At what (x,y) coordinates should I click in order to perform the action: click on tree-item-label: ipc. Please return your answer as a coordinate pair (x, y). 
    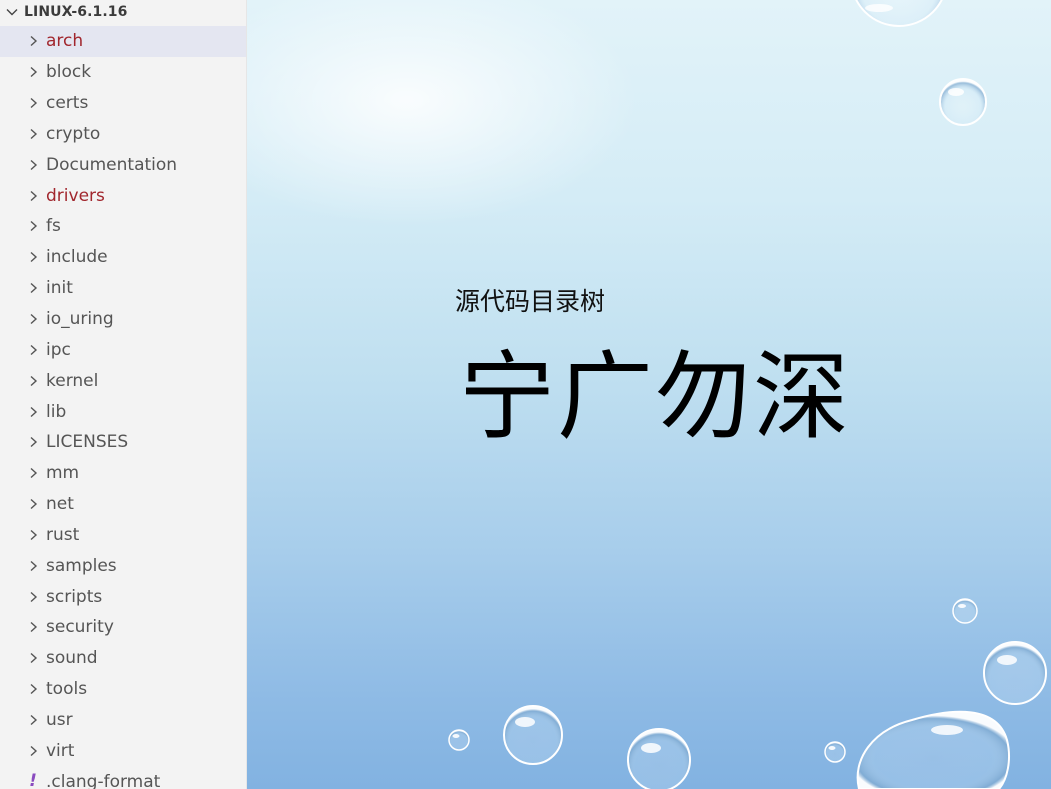
    Looking at the image, I should click on (58, 349).